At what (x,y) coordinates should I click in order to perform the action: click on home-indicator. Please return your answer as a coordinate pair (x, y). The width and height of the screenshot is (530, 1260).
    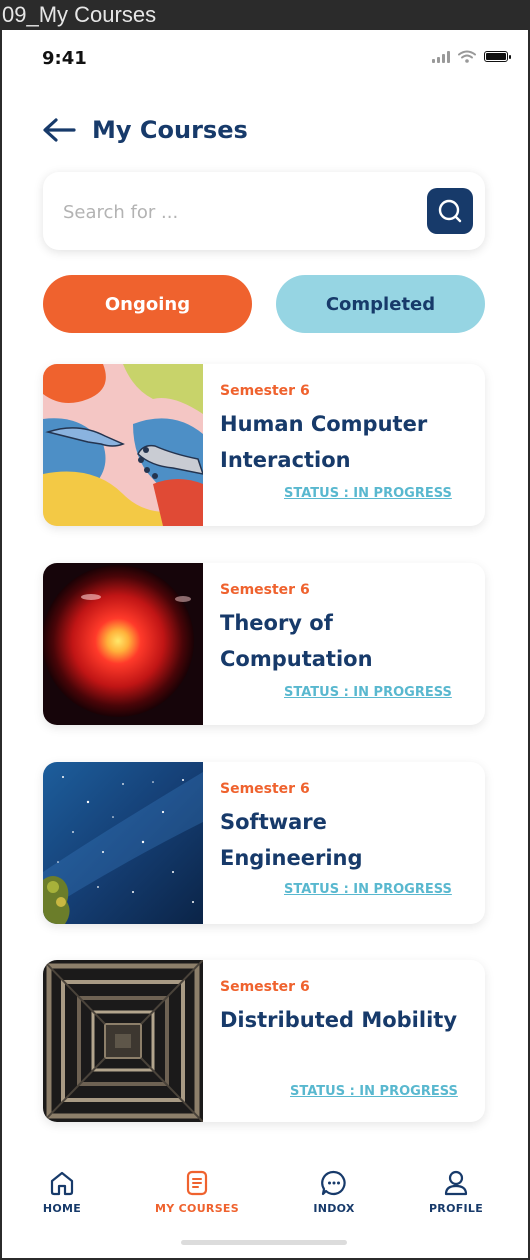
    Looking at the image, I should click on (264, 1242).